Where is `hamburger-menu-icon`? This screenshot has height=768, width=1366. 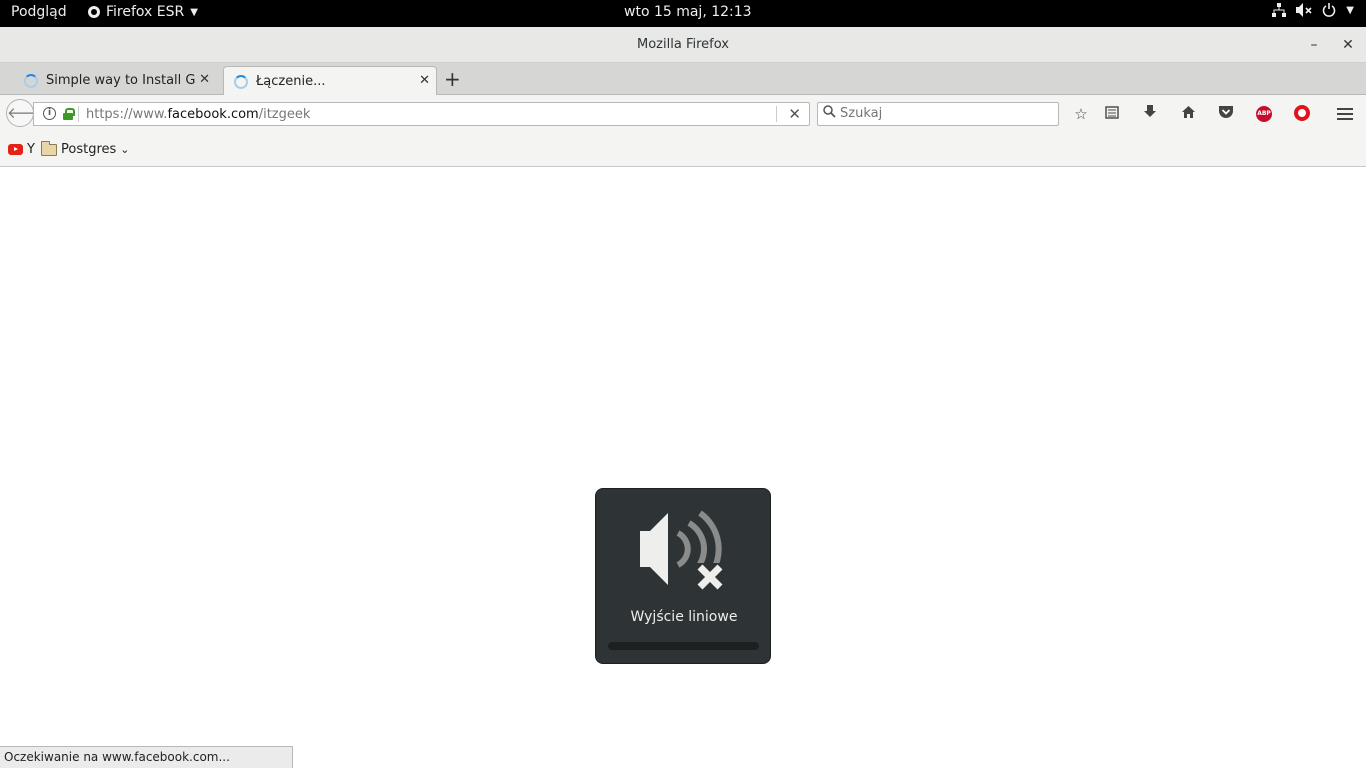 hamburger-menu-icon is located at coordinates (1345, 114).